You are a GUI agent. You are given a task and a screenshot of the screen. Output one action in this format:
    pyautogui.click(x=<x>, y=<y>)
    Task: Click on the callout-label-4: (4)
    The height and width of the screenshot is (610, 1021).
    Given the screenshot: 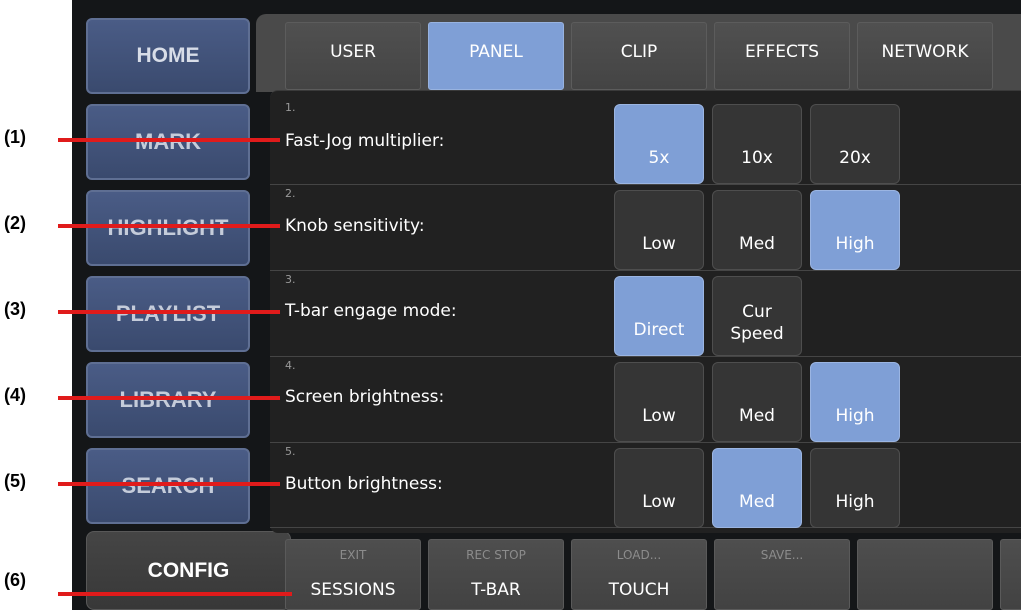 What is the action you would take?
    pyautogui.click(x=15, y=395)
    